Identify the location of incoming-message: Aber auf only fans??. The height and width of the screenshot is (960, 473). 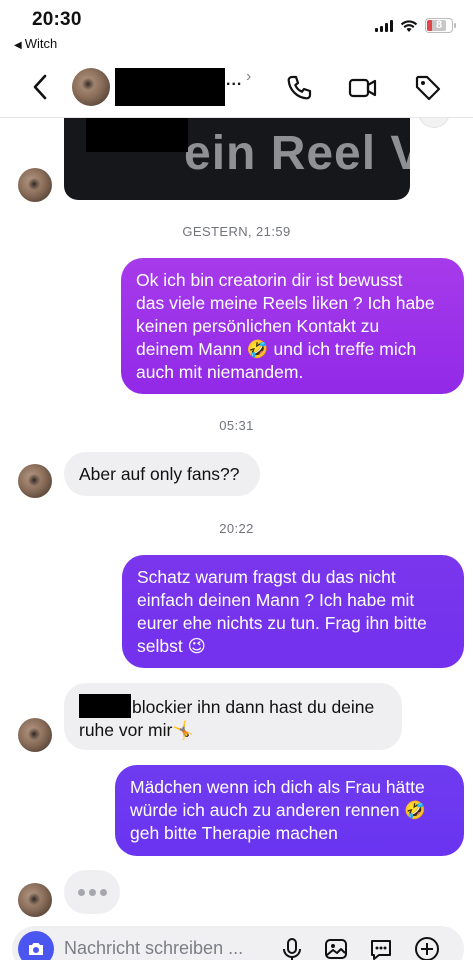
(162, 474).